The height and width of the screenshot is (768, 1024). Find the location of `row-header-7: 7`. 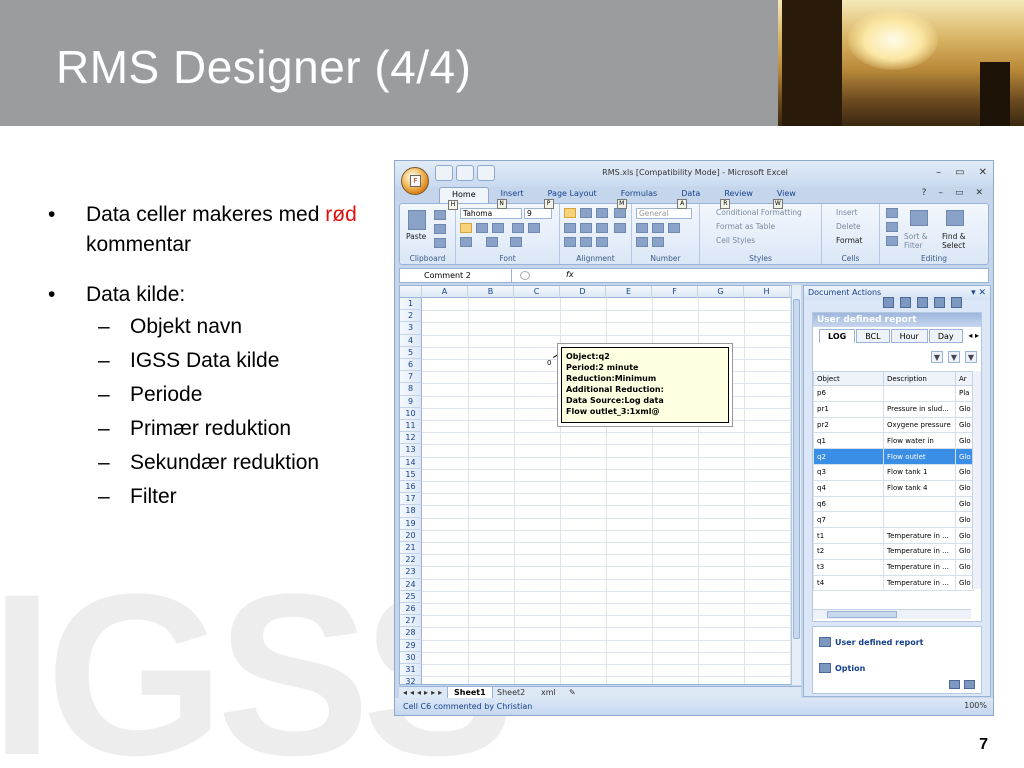

row-header-7: 7 is located at coordinates (411, 377).